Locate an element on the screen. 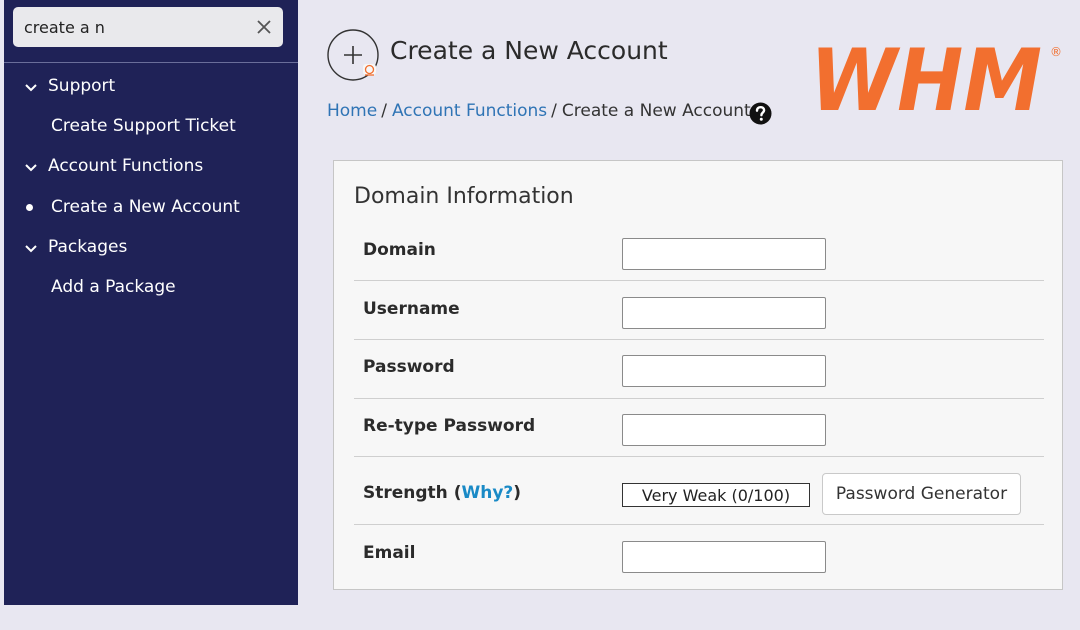  sidebar-section-packages: Packages is located at coordinates (87, 247).